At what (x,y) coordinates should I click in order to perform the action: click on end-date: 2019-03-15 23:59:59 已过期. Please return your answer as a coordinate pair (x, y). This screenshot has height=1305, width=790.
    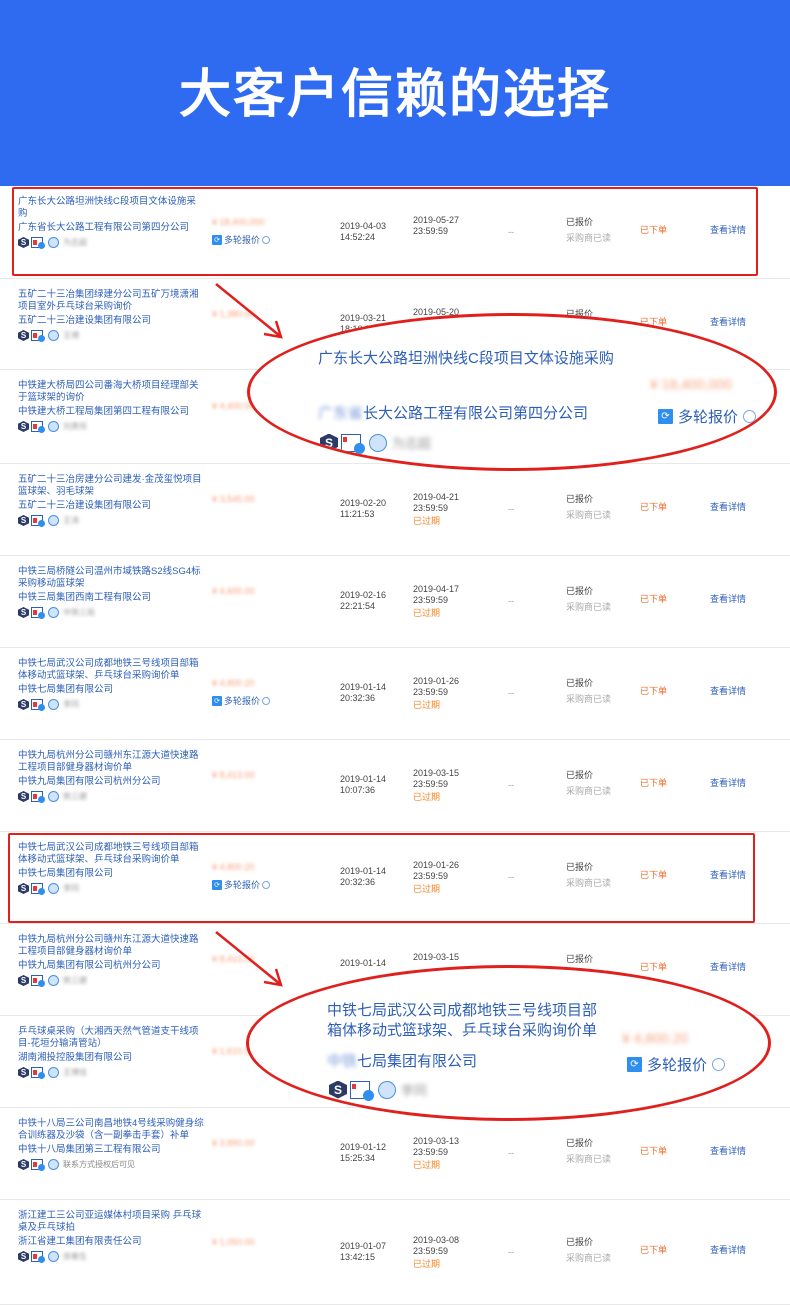
    Looking at the image, I should click on (436, 785).